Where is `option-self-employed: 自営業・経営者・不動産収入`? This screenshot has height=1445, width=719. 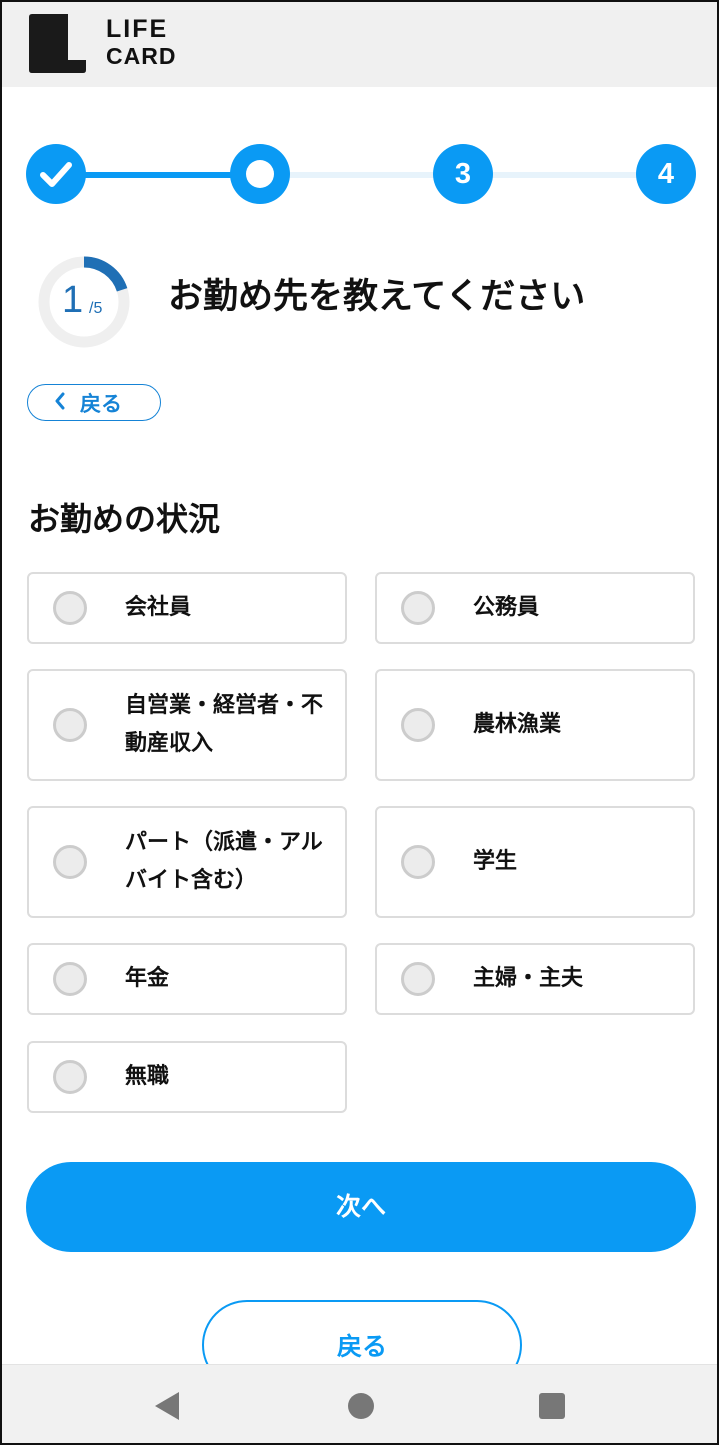
option-self-employed: 自営業・経営者・不動産収入 is located at coordinates (187, 725).